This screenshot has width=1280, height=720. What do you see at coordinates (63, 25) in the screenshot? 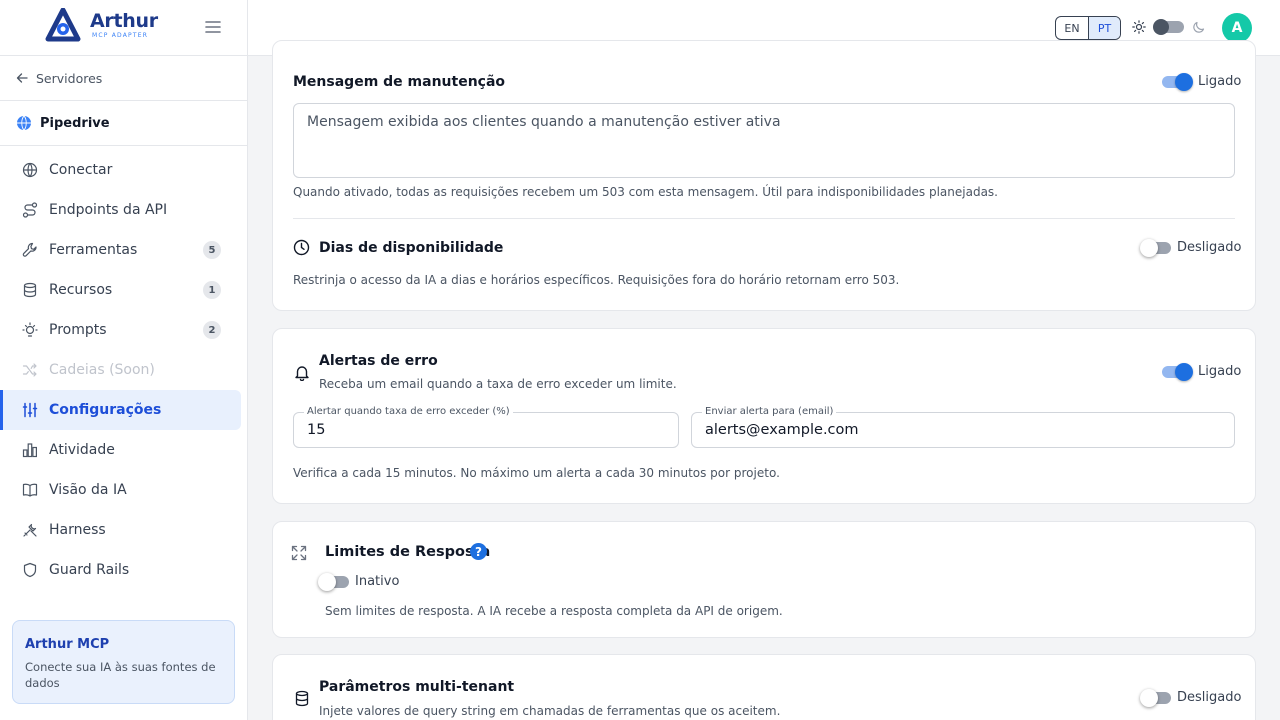
I see `arthur-logo-icon` at bounding box center [63, 25].